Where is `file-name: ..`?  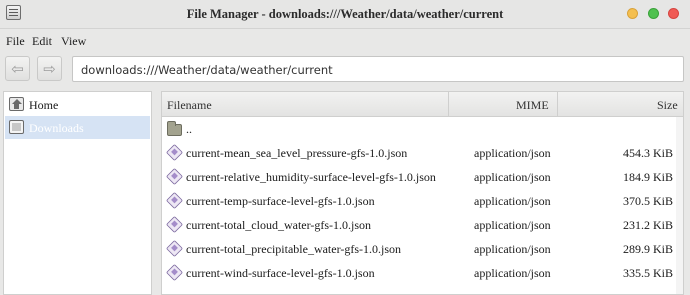 file-name: .. is located at coordinates (189, 129).